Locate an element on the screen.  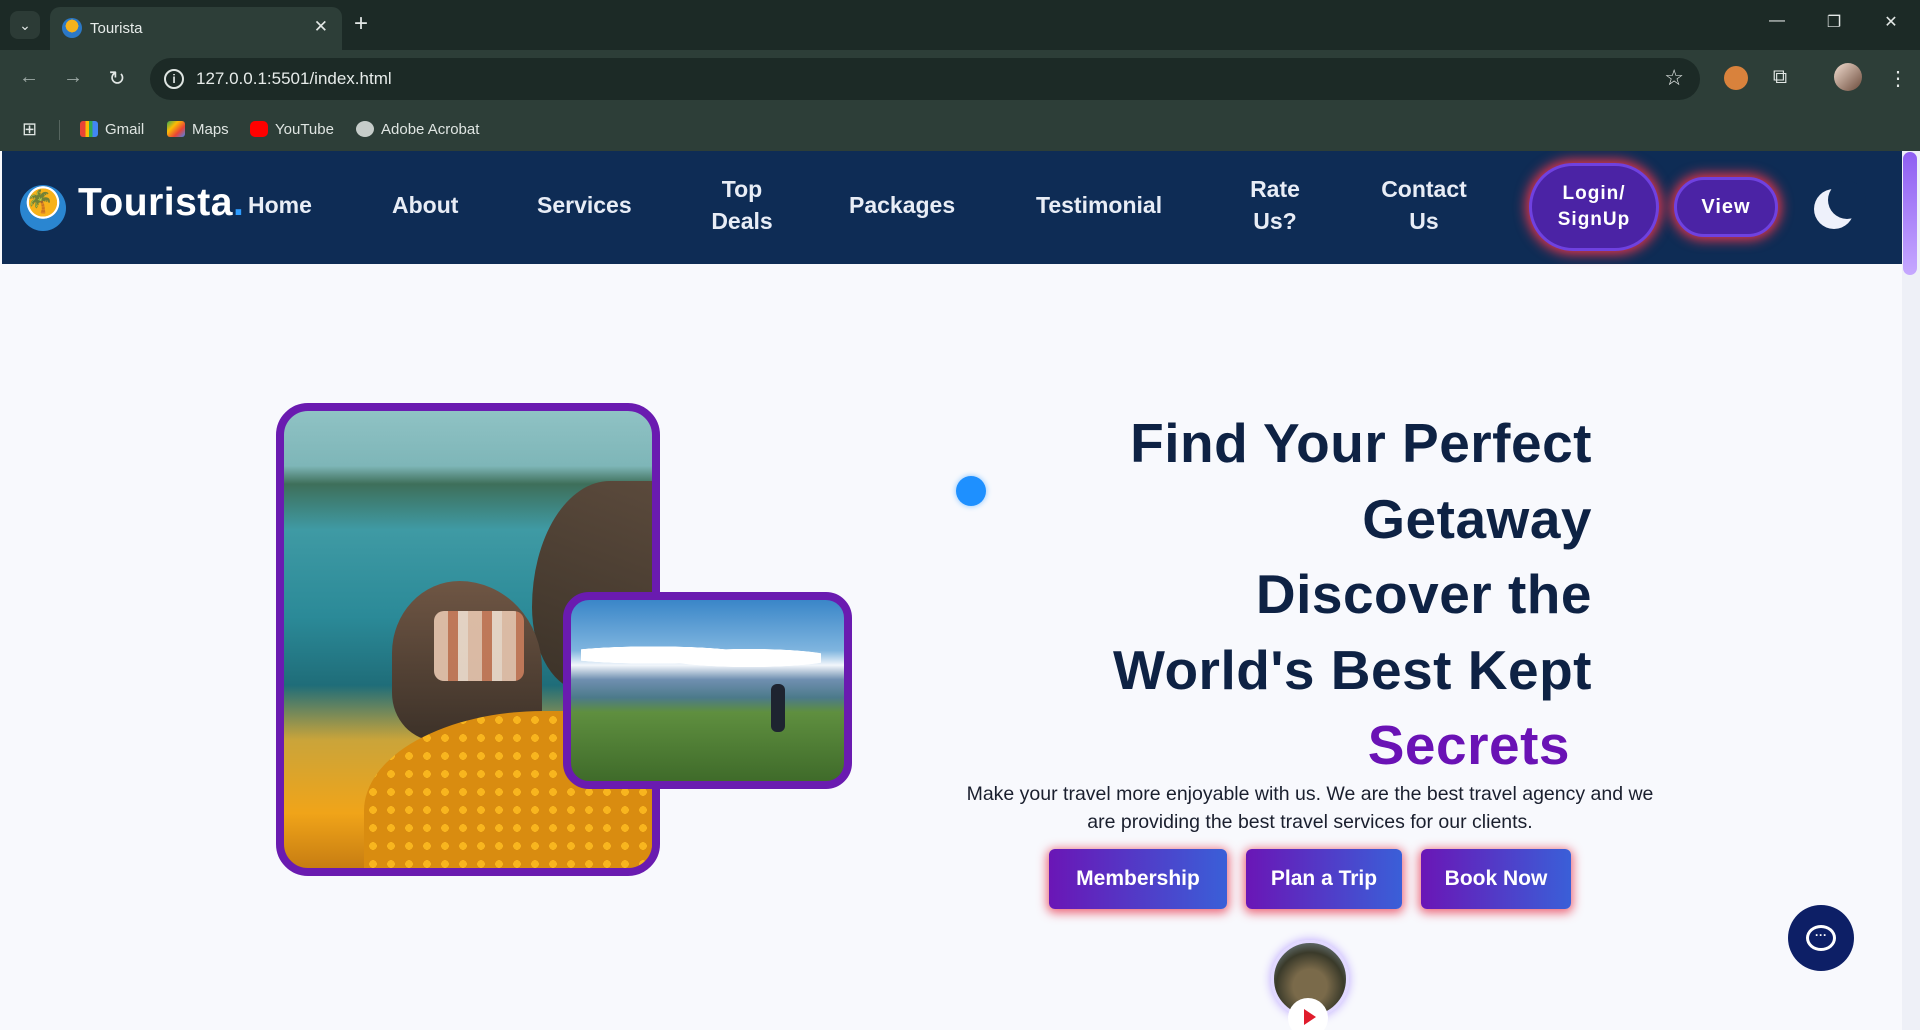
nav-packages: Packages is located at coordinates (902, 205).